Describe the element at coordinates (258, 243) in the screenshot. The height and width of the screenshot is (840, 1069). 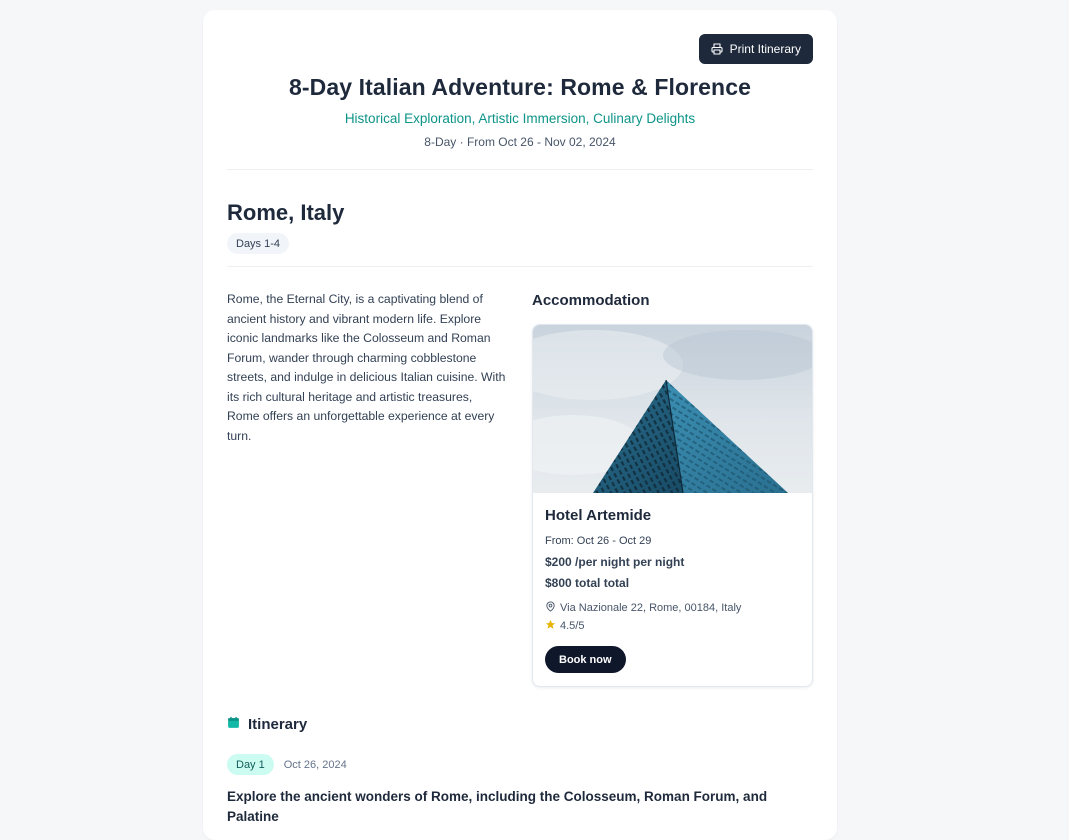
I see `days-badge: Days 1-4` at that location.